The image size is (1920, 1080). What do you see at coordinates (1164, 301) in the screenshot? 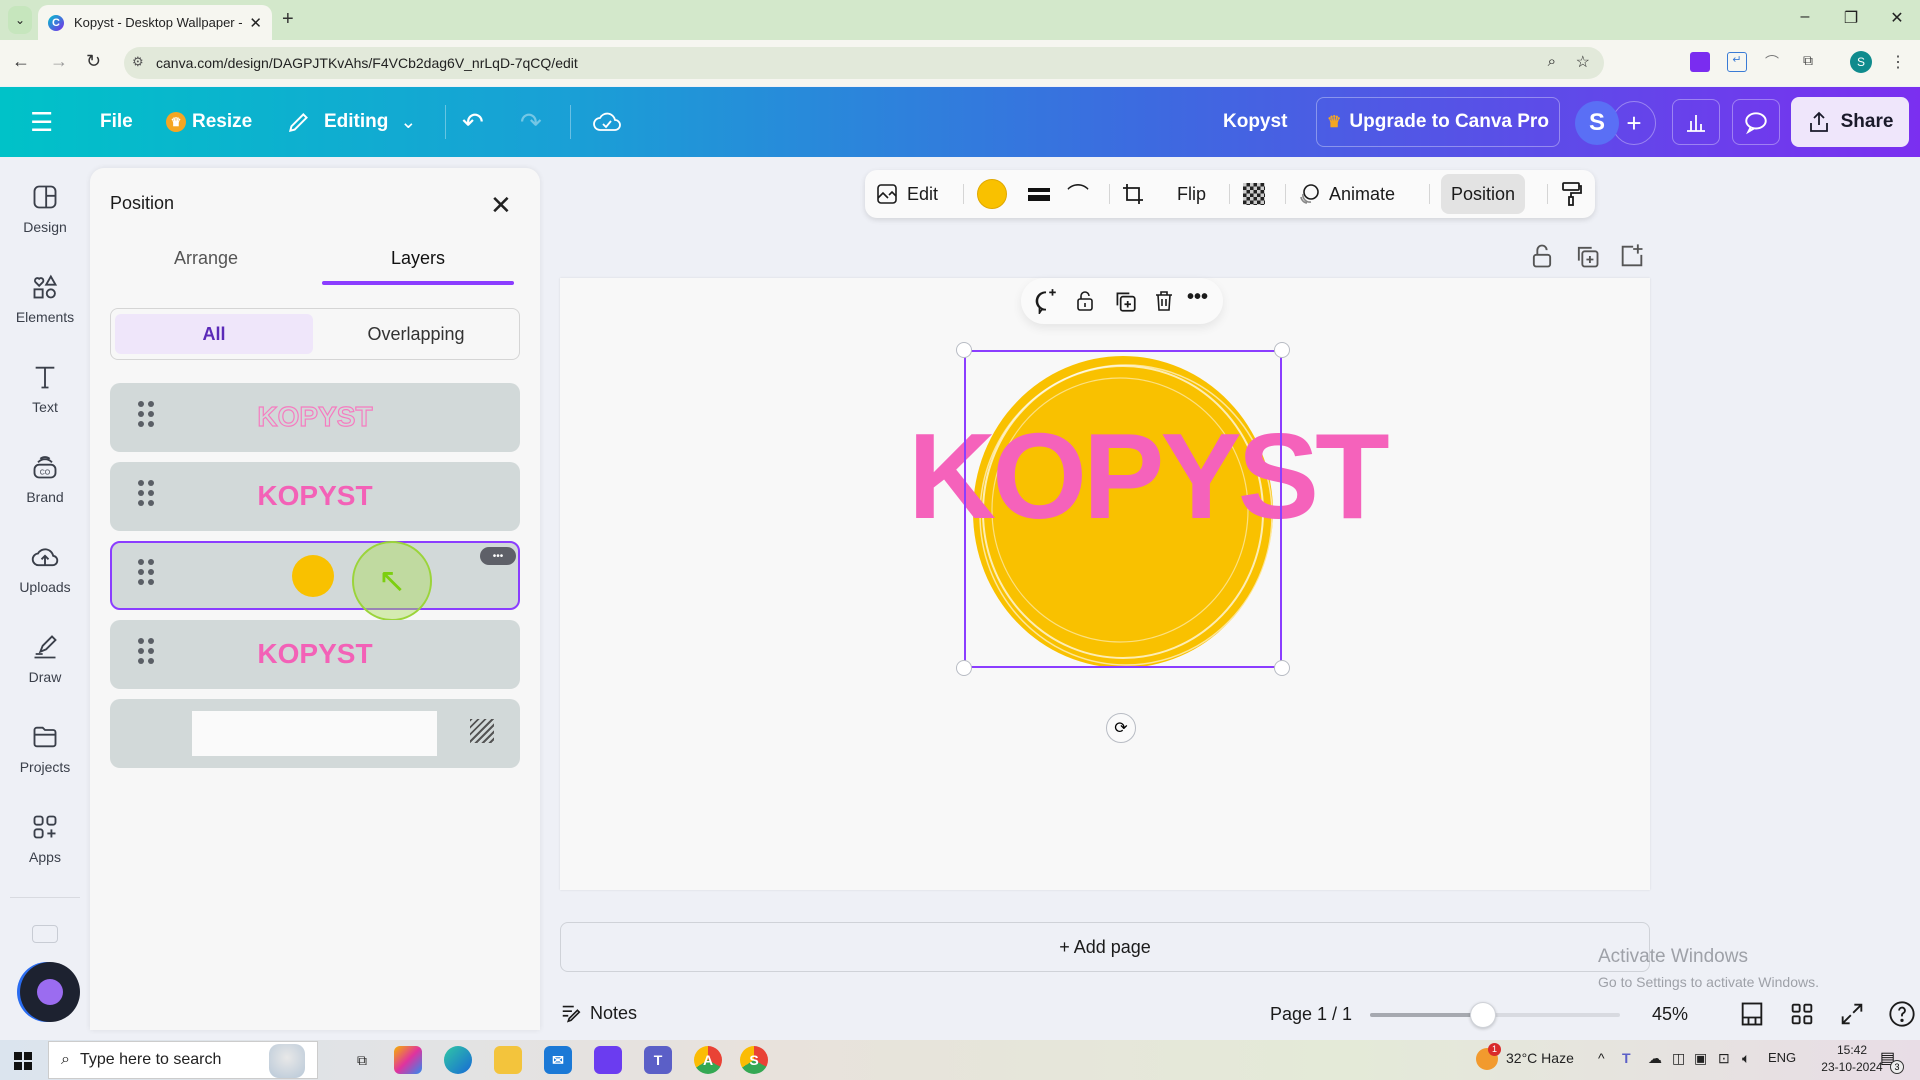
I see `delete-trash-icon` at bounding box center [1164, 301].